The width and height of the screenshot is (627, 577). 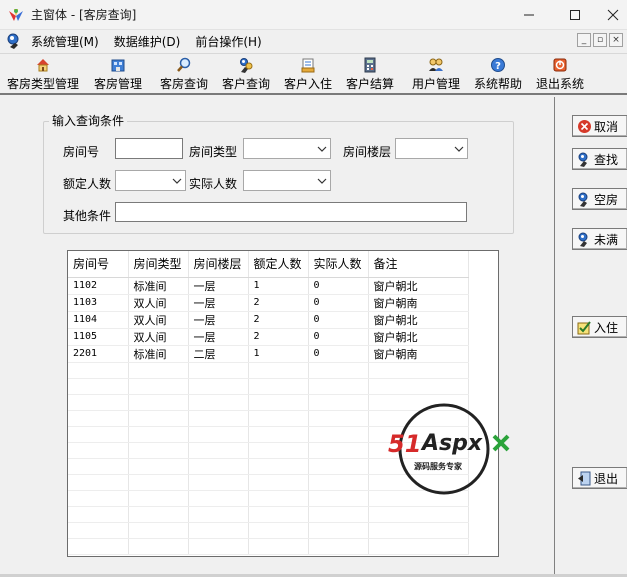 I want to click on magnifier-icon, so click(x=184, y=65).